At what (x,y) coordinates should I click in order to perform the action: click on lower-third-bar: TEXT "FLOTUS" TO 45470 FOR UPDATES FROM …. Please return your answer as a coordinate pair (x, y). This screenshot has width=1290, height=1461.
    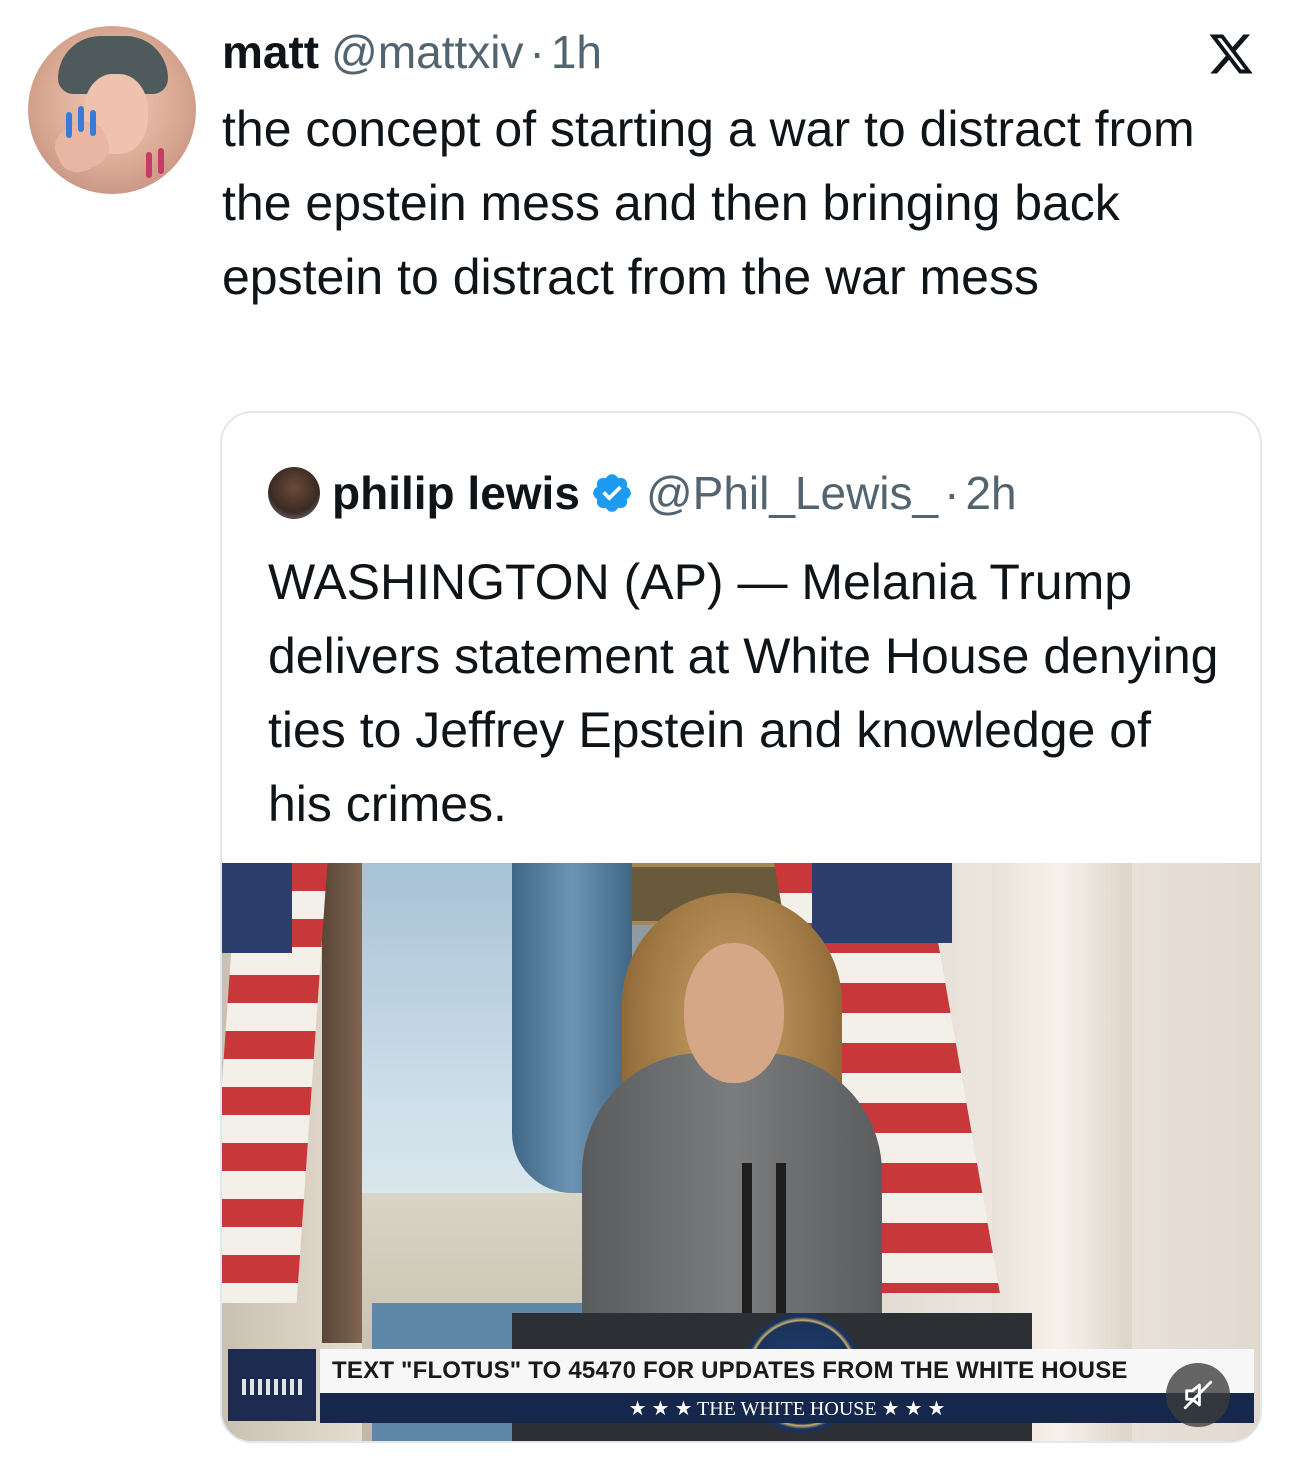
    Looking at the image, I should click on (787, 1371).